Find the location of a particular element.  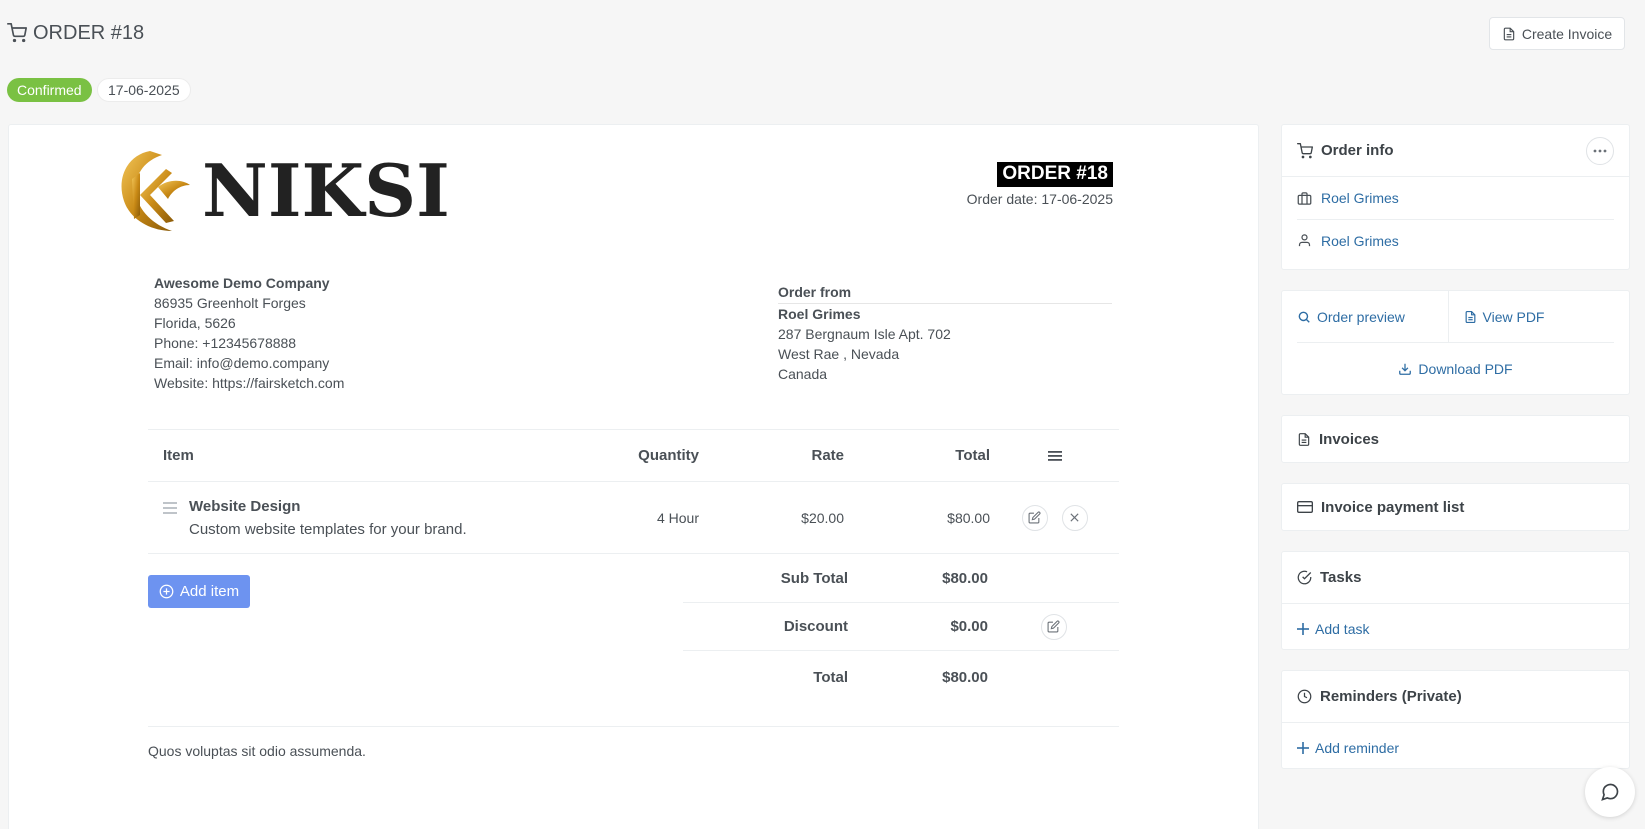

subtotal-row: Sub Total $80.00 is located at coordinates (901, 578).